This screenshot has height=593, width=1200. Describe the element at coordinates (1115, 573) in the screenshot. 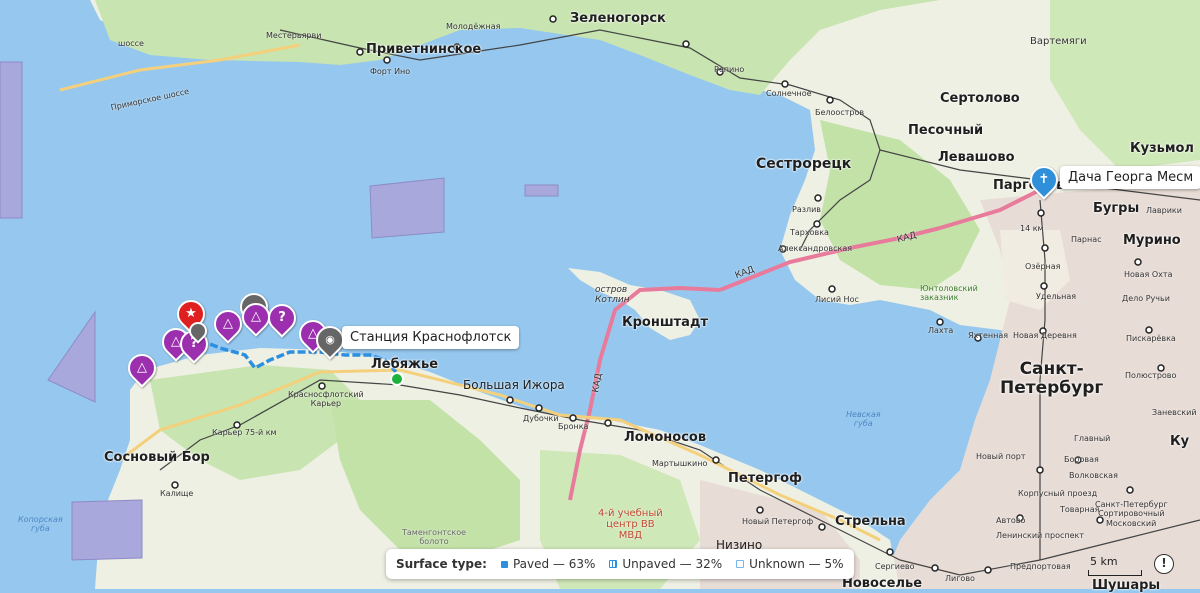

I see `scale-bar` at that location.